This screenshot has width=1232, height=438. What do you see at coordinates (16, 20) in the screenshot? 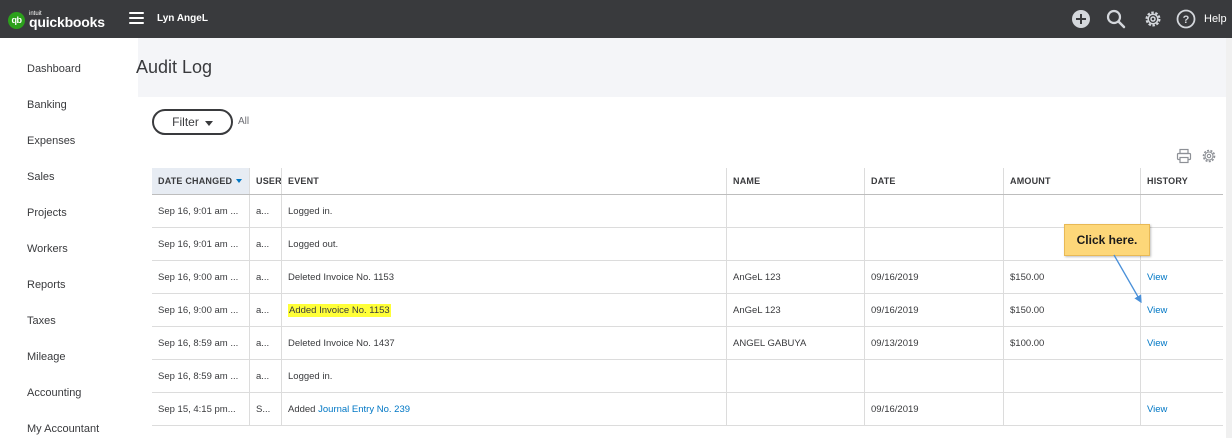
I see `qb-logo-badge: qb` at bounding box center [16, 20].